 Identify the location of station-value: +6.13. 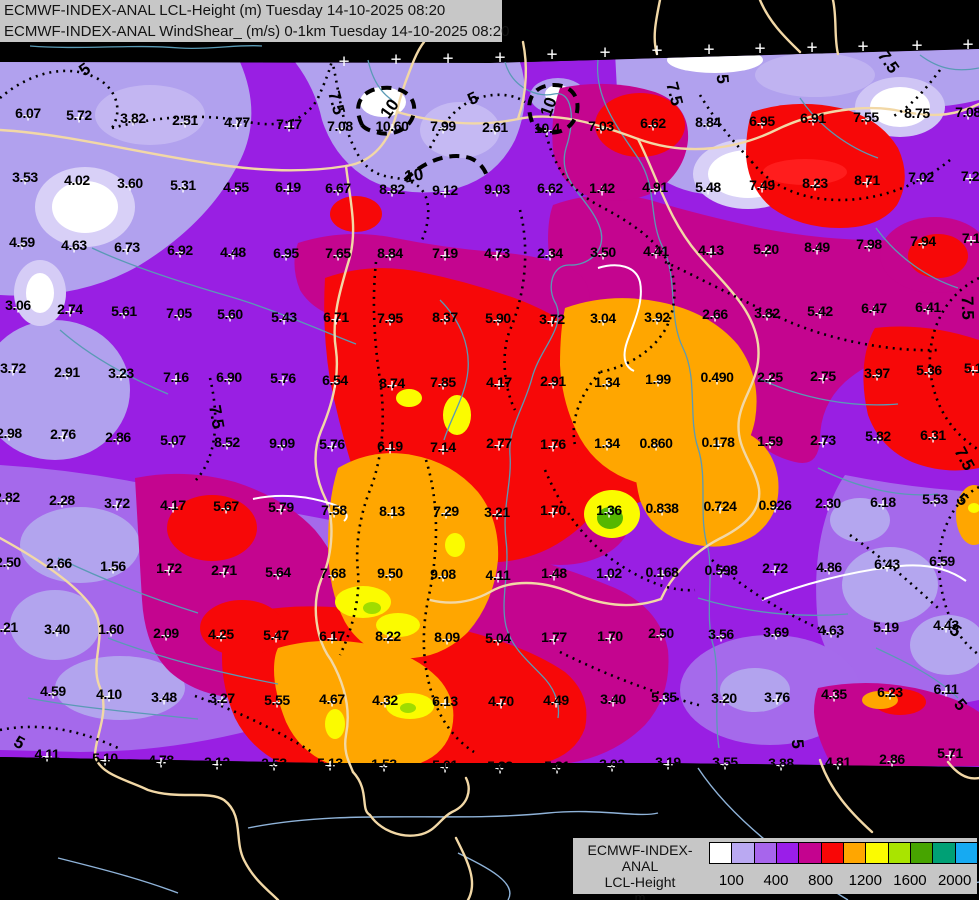
(445, 704).